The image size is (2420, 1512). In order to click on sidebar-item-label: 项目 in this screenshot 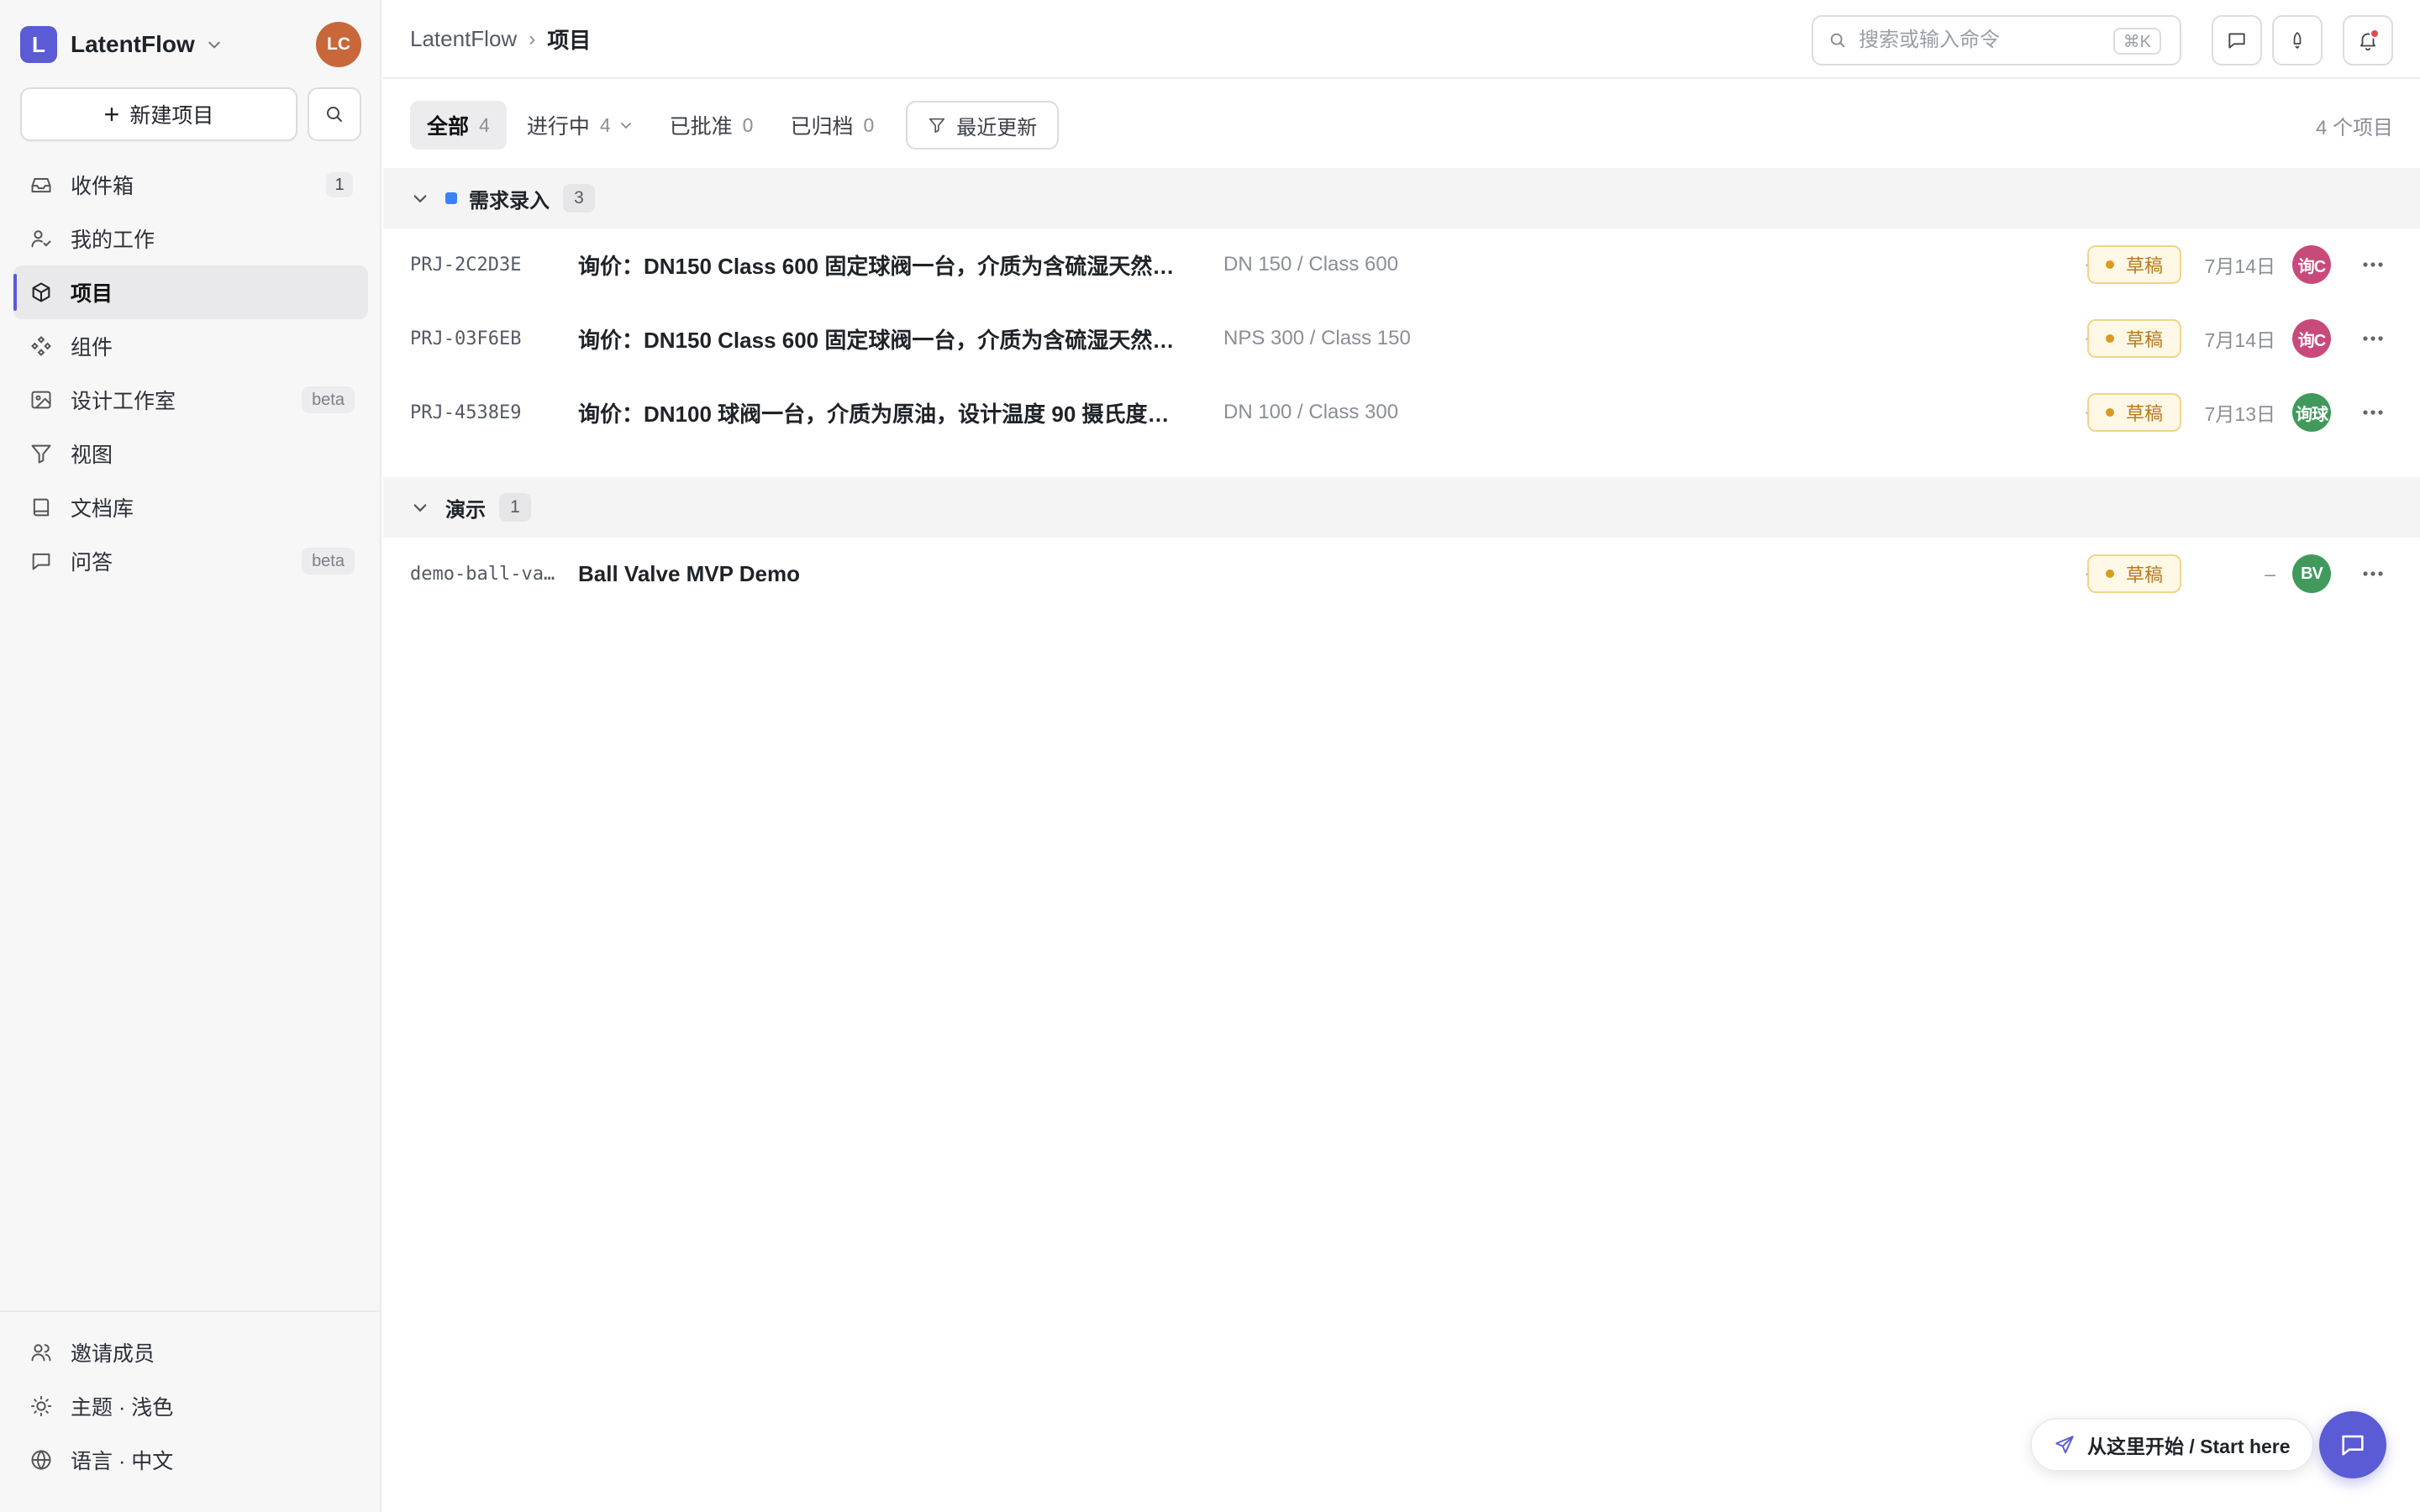, I will do `click(92, 294)`.